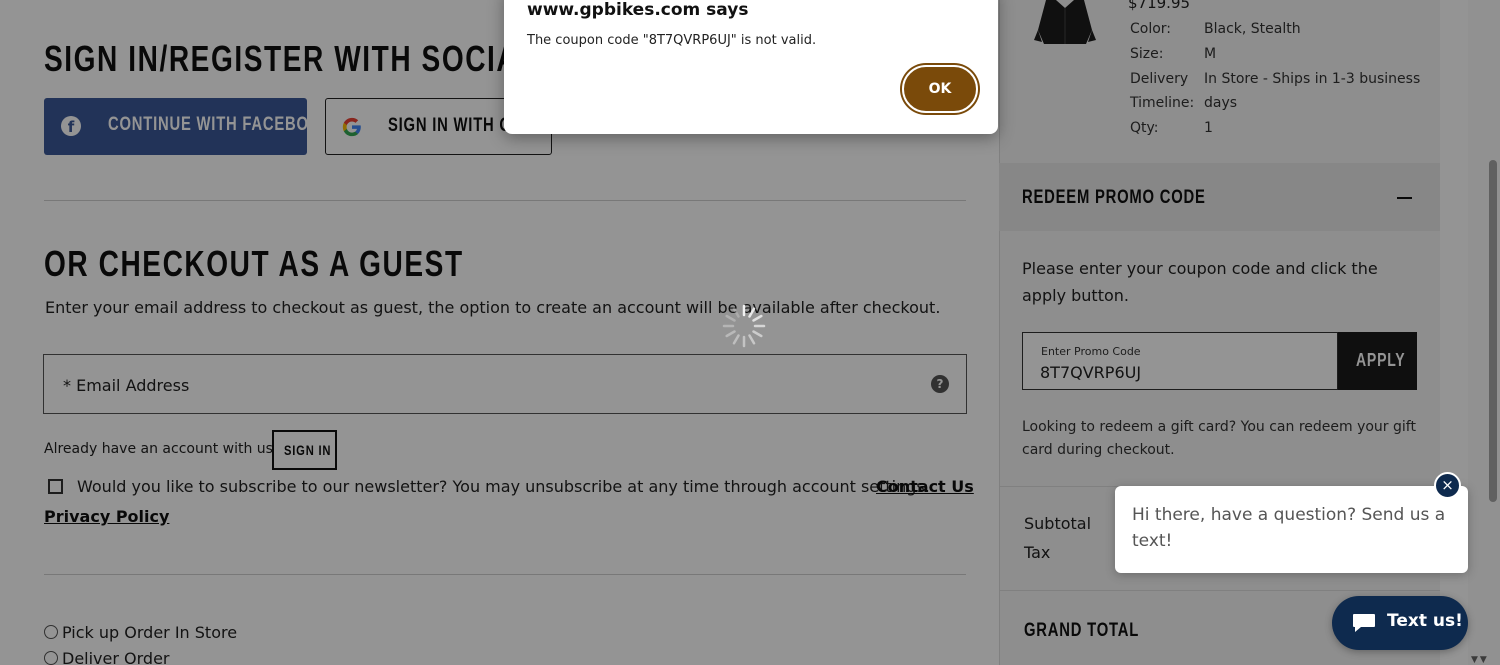  I want to click on dialog-title: www.gpbikes.com says, so click(638, 10).